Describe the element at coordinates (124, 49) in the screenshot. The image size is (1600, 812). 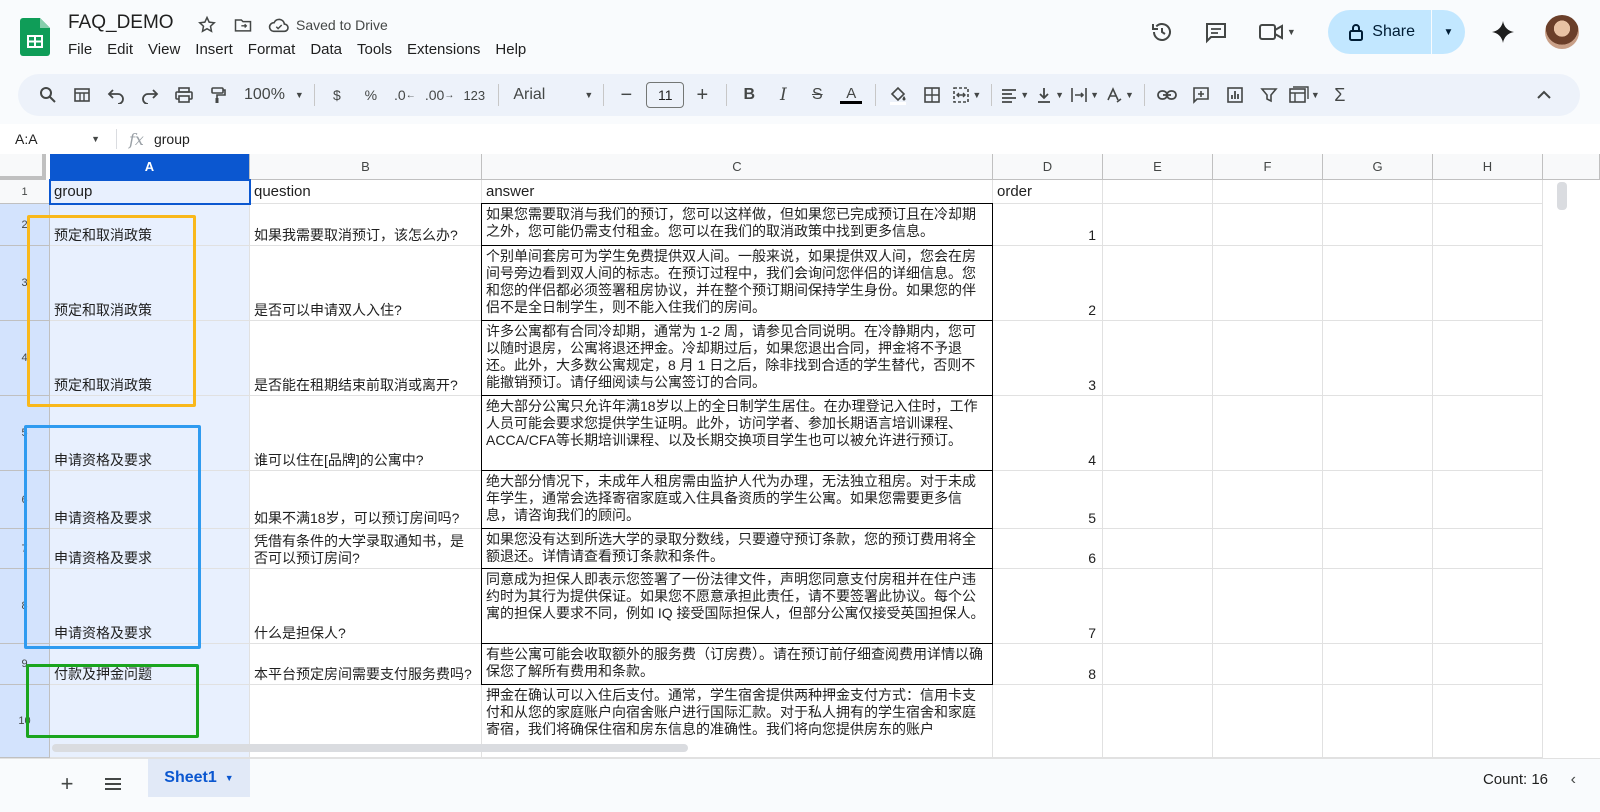
I see `menu-edit: Edit` at that location.